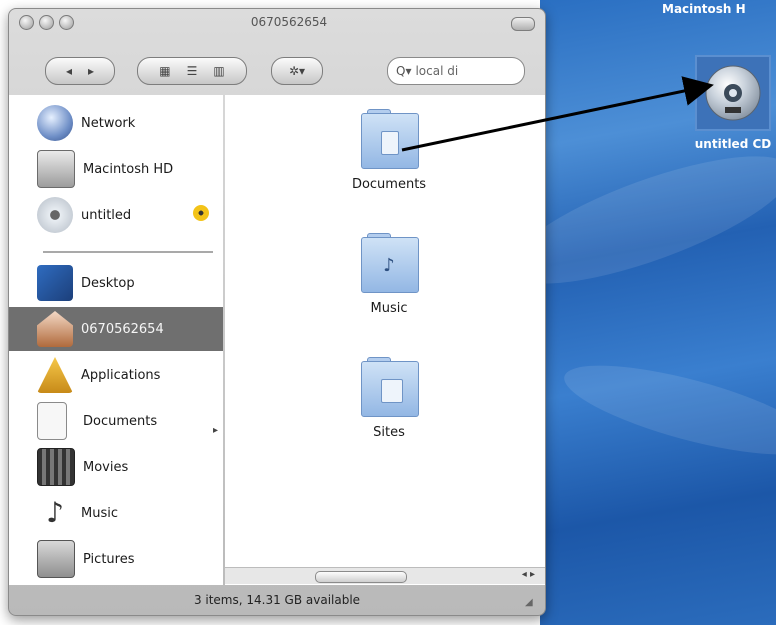 This screenshot has width=776, height=625. I want to click on network-globe-icon, so click(55, 123).